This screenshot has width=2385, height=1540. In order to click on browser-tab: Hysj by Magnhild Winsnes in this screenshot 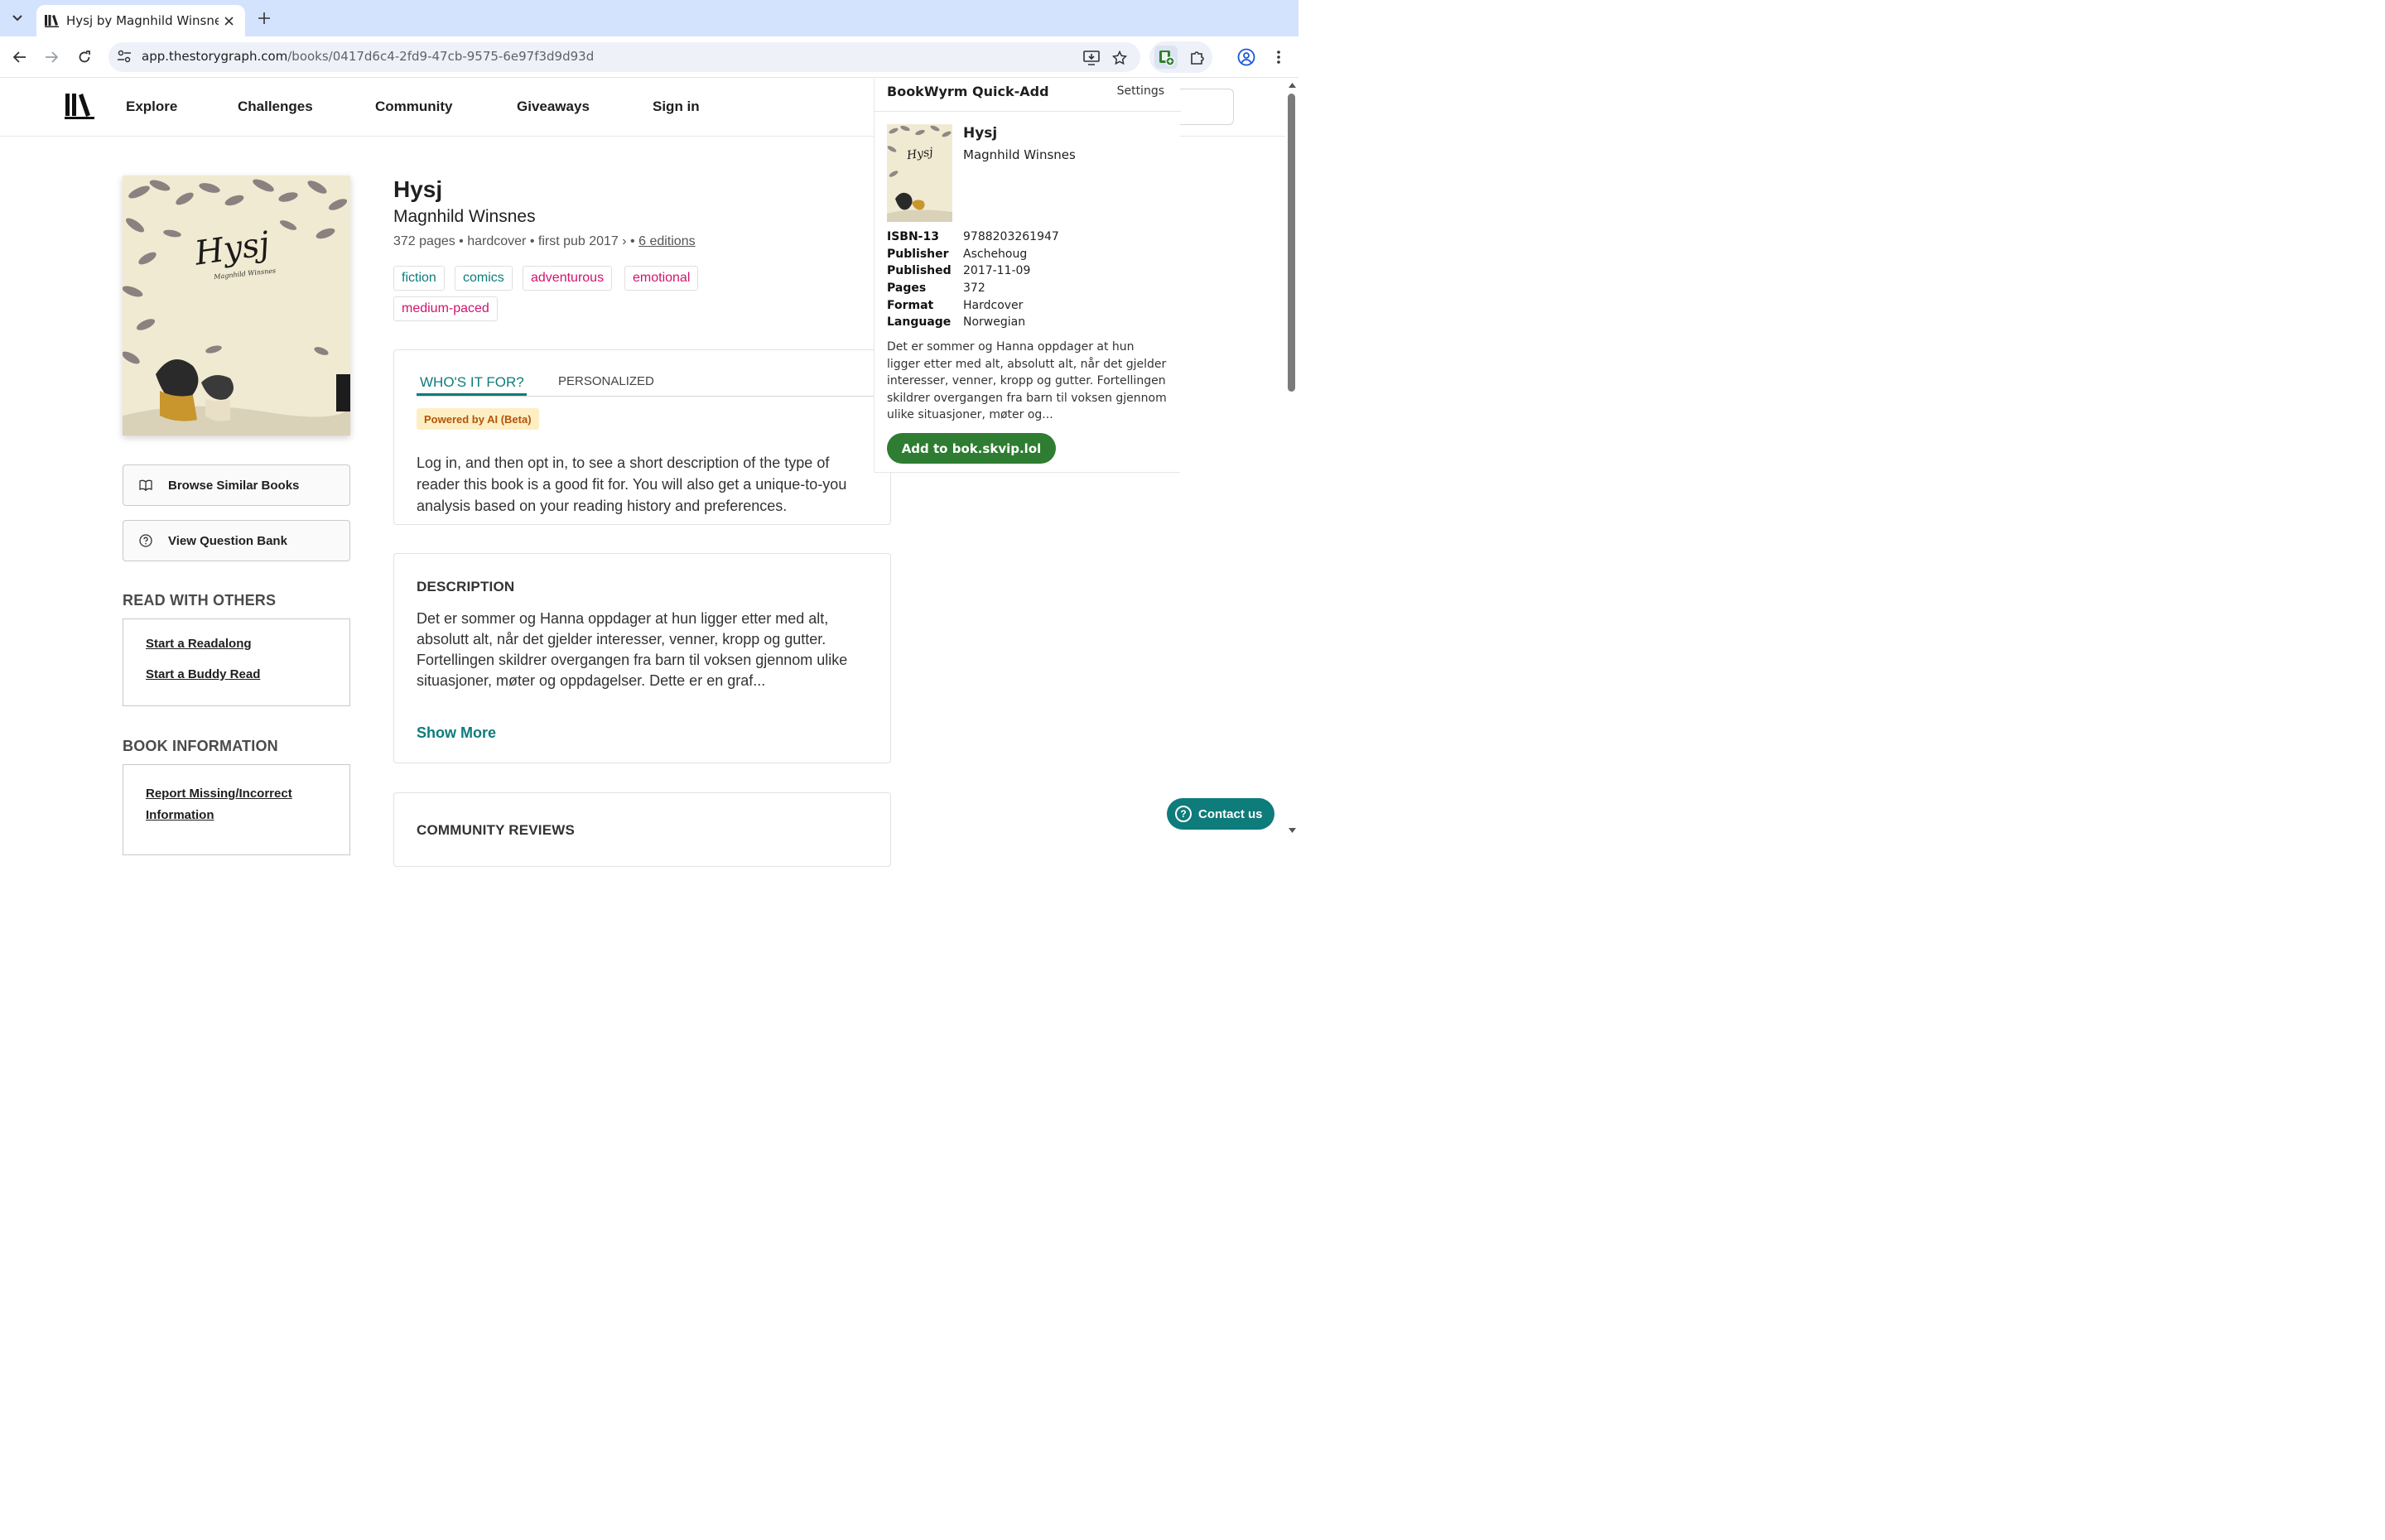, I will do `click(140, 21)`.